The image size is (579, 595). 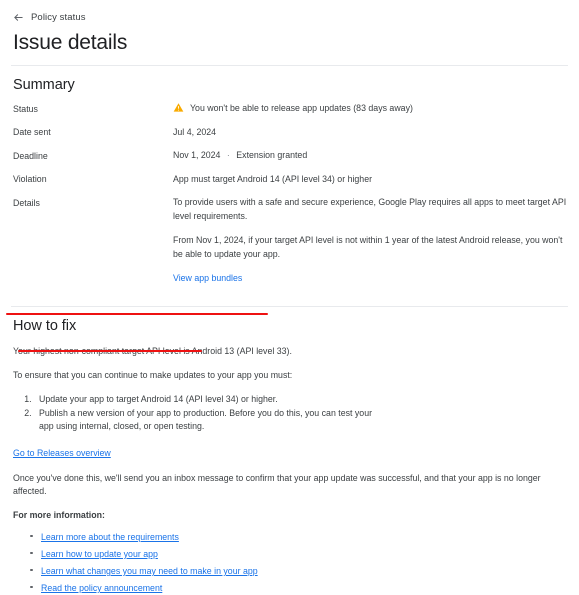 I want to click on more-information-label: For more information:, so click(x=59, y=515).